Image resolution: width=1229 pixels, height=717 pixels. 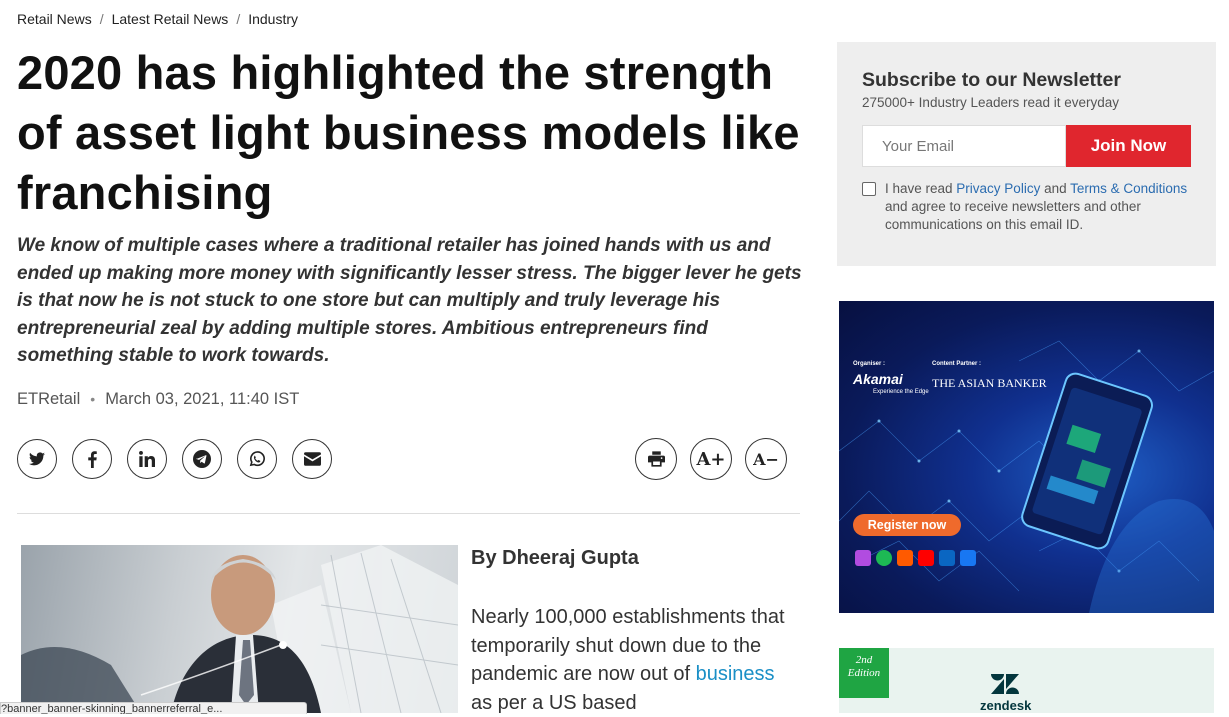 I want to click on zendesk-logo-icon, so click(x=1005, y=684).